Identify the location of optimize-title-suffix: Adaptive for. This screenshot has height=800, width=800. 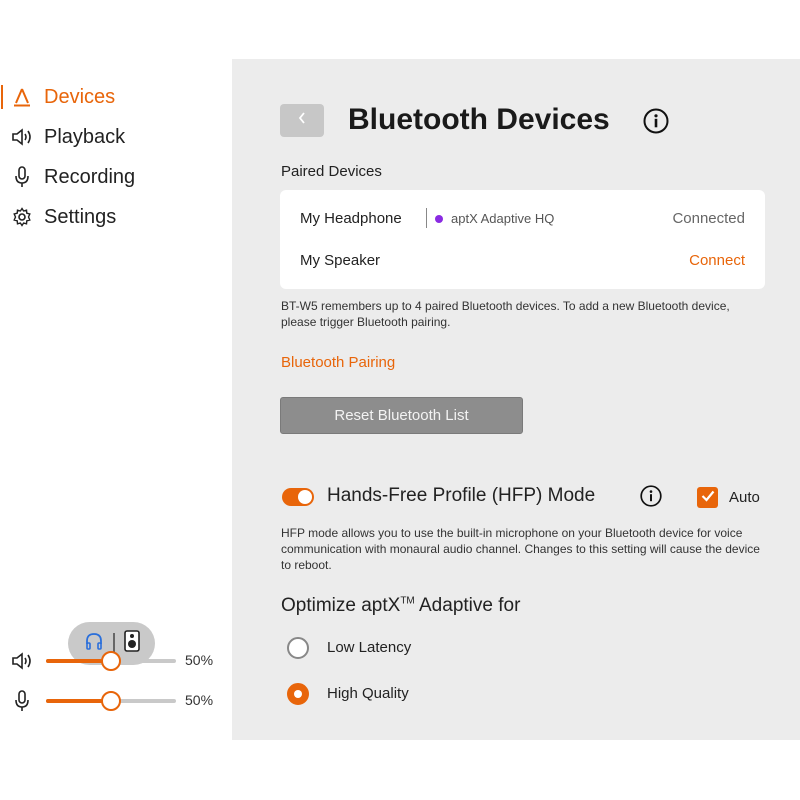
(467, 605).